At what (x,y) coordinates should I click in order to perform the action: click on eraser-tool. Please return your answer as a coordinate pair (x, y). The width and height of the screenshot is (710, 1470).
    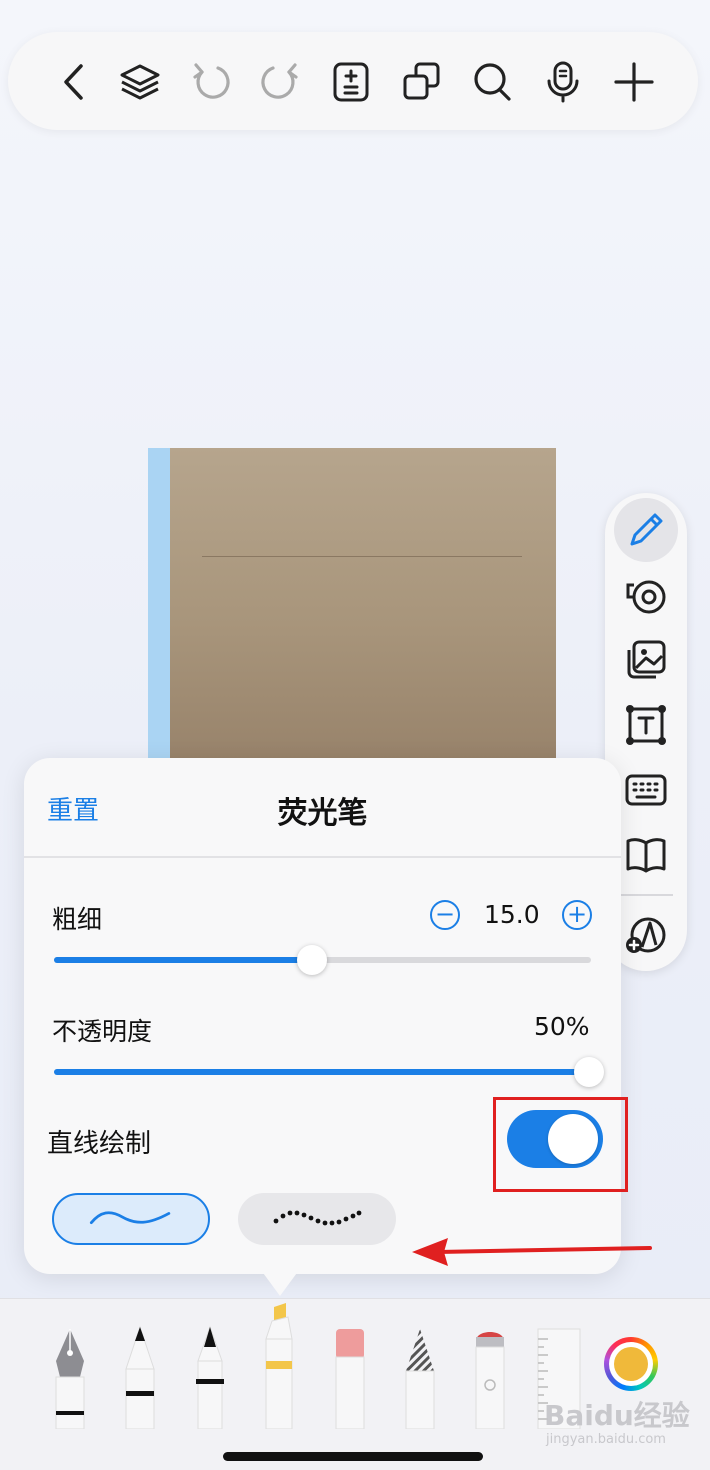
    Looking at the image, I should click on (350, 1364).